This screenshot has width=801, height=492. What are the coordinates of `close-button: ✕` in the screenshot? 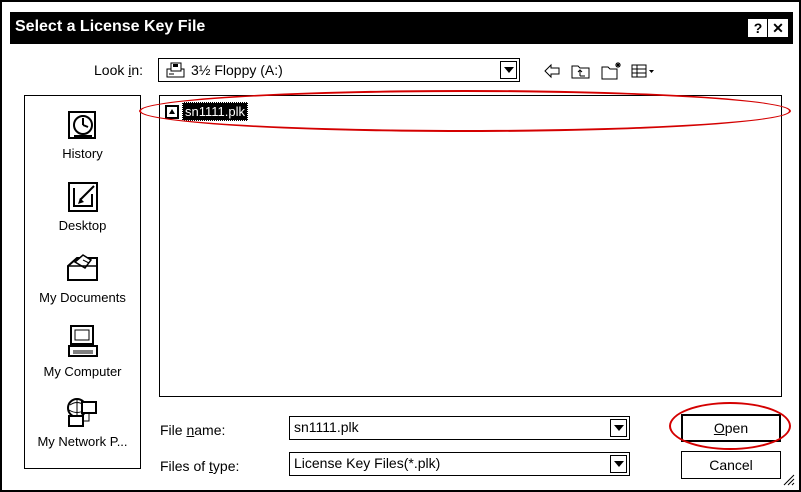 It's located at (778, 28).